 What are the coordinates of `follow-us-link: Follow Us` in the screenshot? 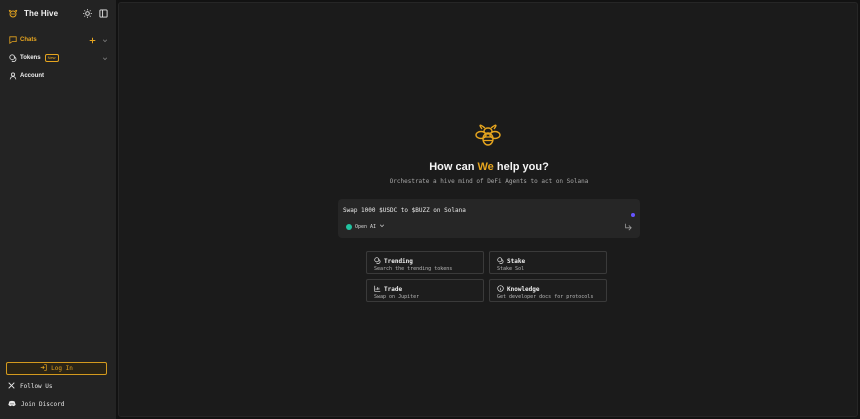 It's located at (30, 386).